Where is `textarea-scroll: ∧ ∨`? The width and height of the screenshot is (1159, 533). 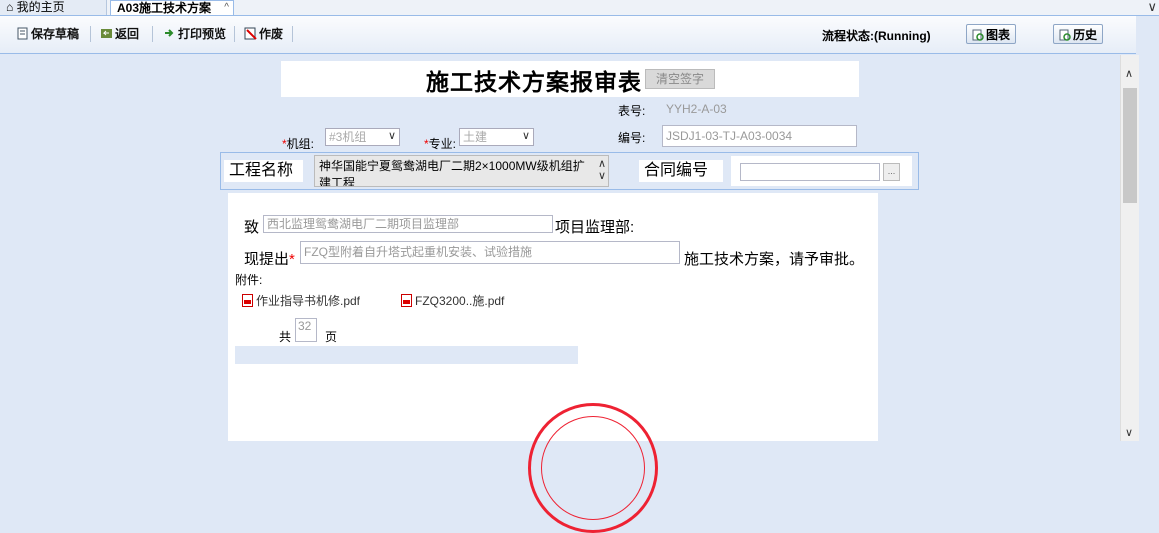
textarea-scroll: ∧ ∨ is located at coordinates (602, 170).